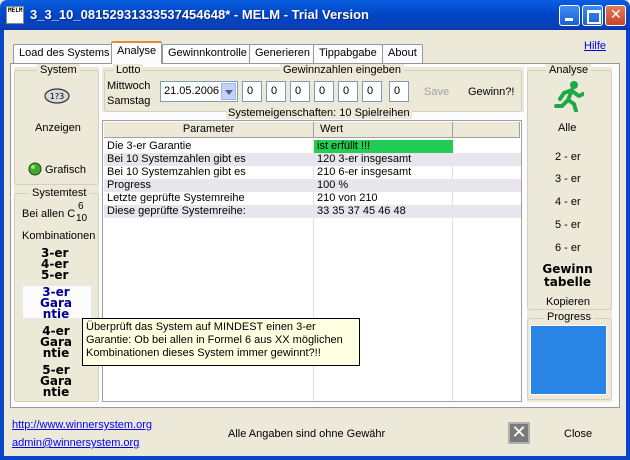 The image size is (630, 460). Describe the element at coordinates (56, 392) in the screenshot. I see `garantie-5er-line3: ntie` at that location.